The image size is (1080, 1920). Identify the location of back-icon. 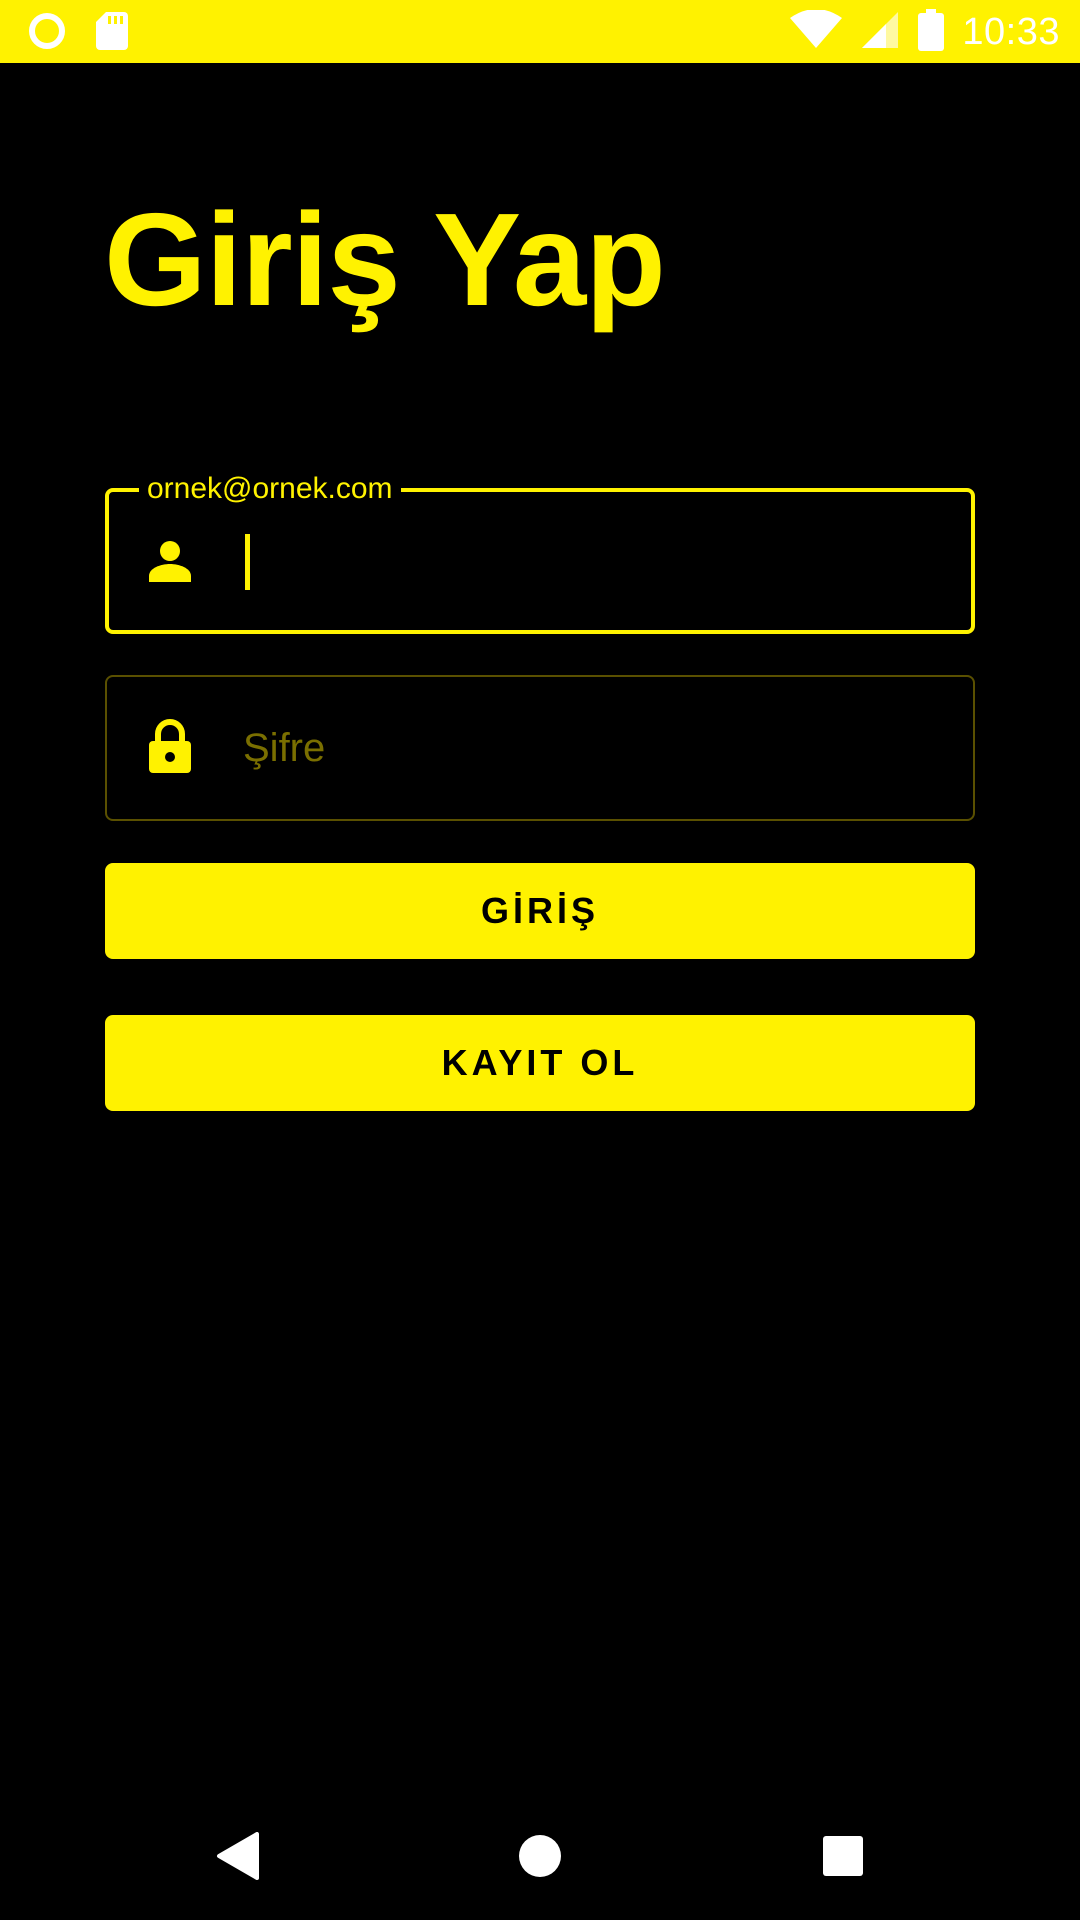
(237, 1856).